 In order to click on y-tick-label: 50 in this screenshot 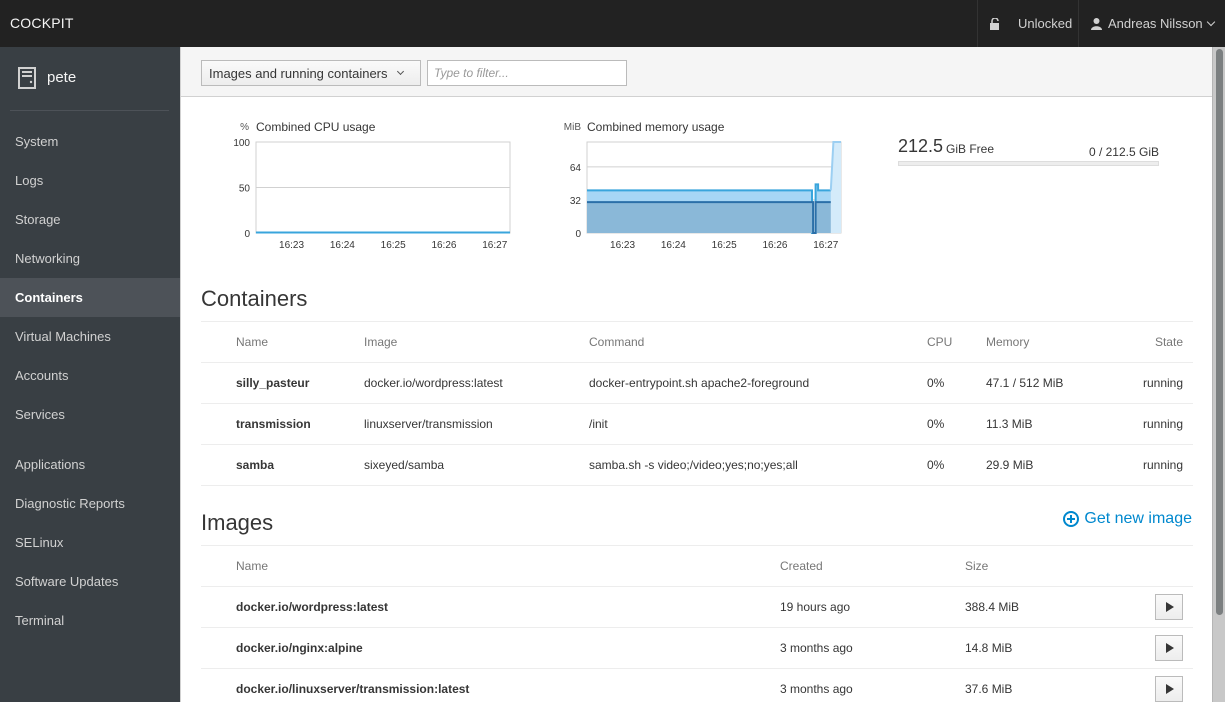, I will do `click(245, 189)`.